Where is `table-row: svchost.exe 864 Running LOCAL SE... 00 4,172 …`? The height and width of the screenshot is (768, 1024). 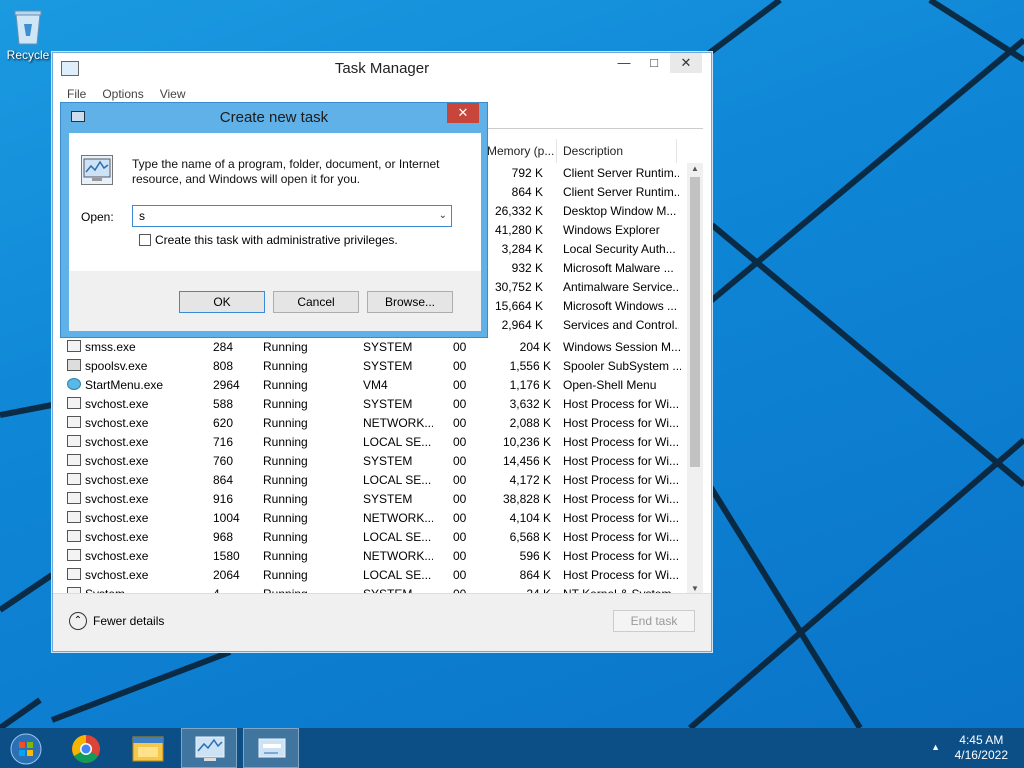
table-row: svchost.exe 864 Running LOCAL SE... 00 4,172 … is located at coordinates (374, 479).